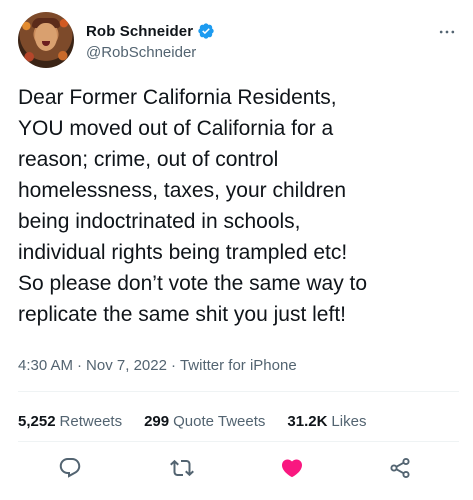 This screenshot has height=500, width=473. Describe the element at coordinates (139, 31) in the screenshot. I see `display-name: Rob Schneider` at that location.